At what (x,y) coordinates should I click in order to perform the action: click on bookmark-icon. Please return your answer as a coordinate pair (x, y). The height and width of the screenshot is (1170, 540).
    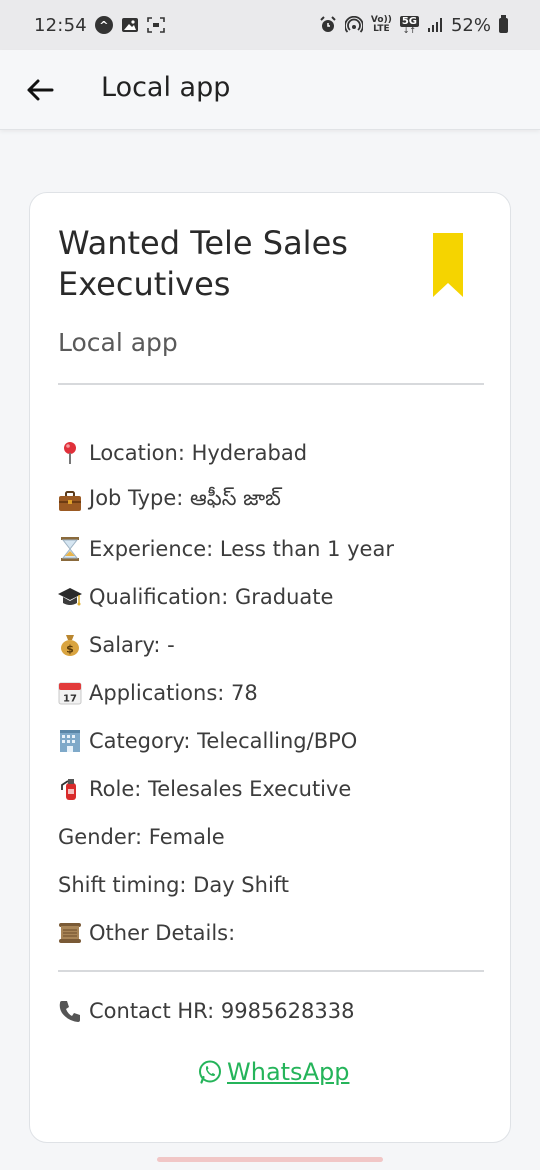
    Looking at the image, I should click on (448, 265).